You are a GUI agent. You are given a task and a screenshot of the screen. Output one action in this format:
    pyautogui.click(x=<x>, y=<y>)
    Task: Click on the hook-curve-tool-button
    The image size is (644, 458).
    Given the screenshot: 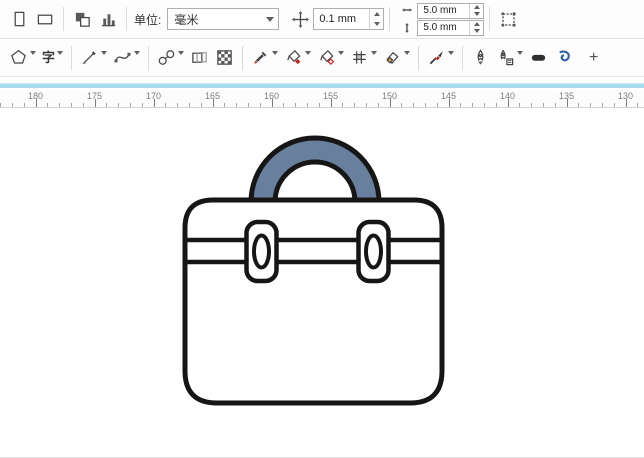 What is the action you would take?
    pyautogui.click(x=563, y=58)
    